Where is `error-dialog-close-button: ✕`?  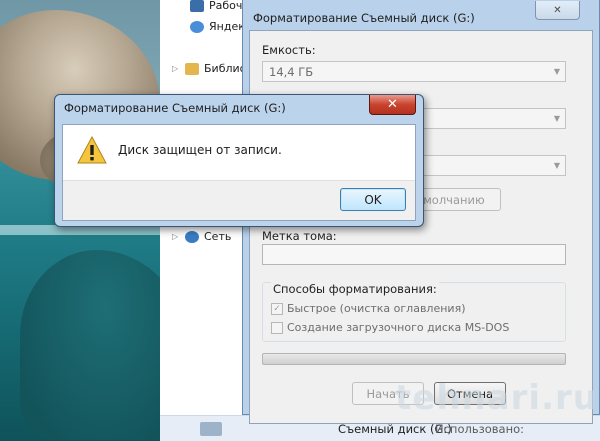 error-dialog-close-button: ✕ is located at coordinates (392, 105).